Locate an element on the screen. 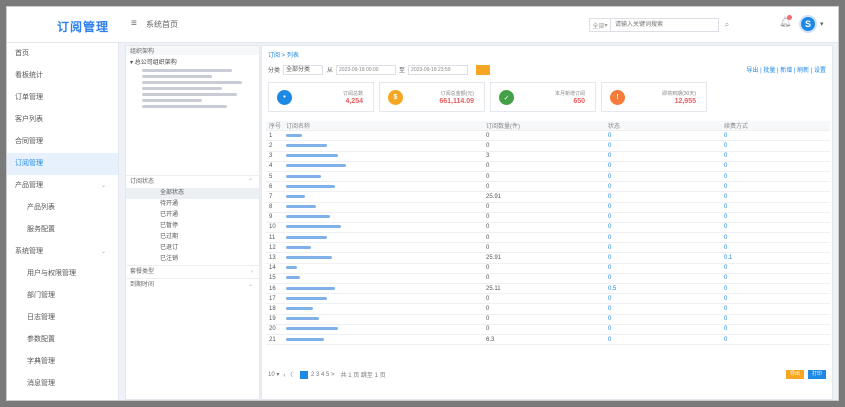  search-scope-select: 全部 ▾ is located at coordinates (600, 25).